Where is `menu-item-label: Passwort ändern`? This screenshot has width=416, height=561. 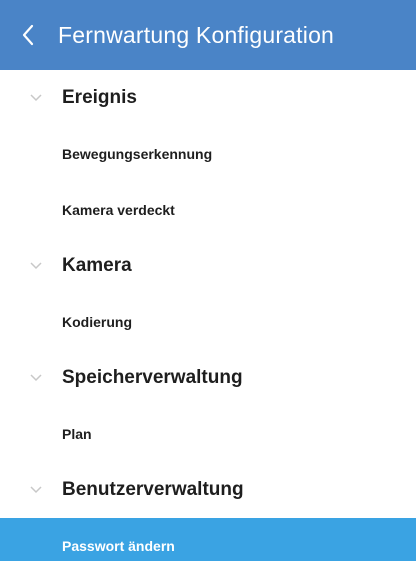
menu-item-label: Passwort ändern is located at coordinates (118, 546).